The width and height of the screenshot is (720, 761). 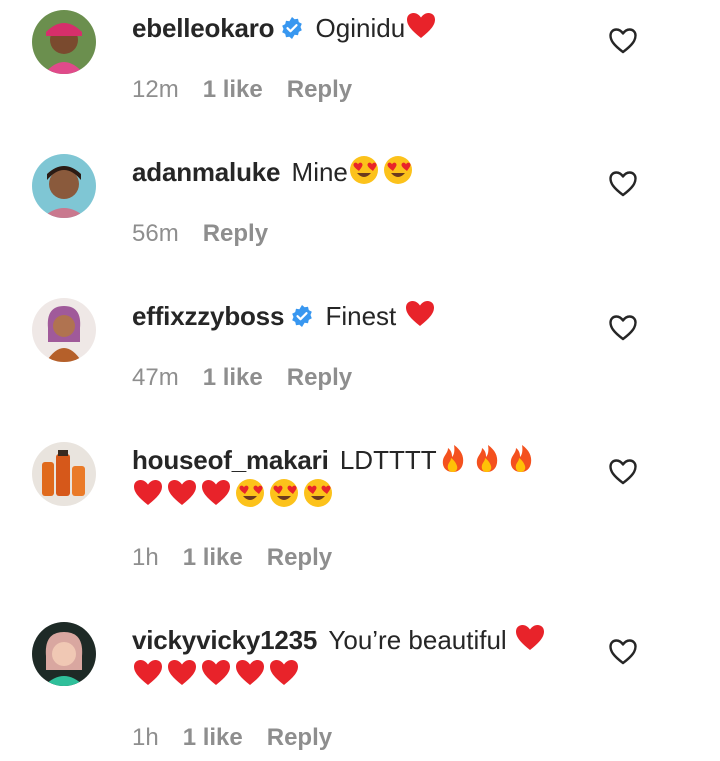 I want to click on comment-text: LDTTTT, so click(x=388, y=460).